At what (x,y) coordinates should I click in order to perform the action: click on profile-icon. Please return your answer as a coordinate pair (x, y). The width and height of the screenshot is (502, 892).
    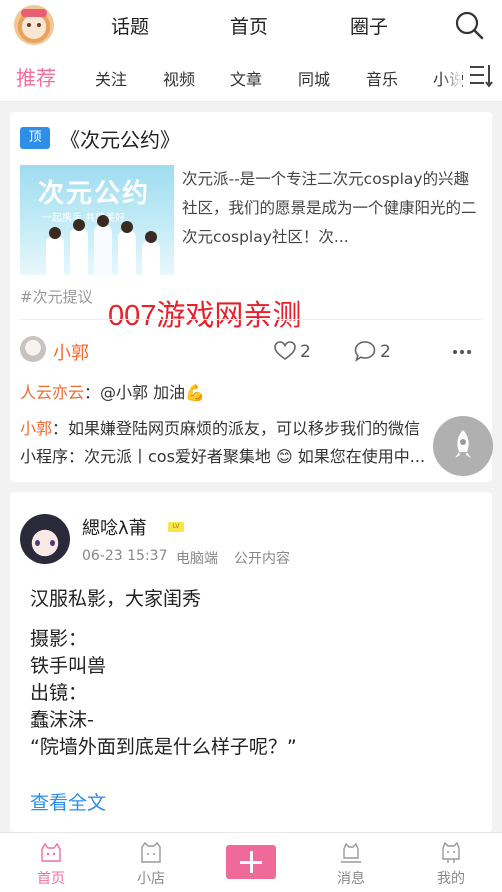
    Looking at the image, I should click on (451, 852).